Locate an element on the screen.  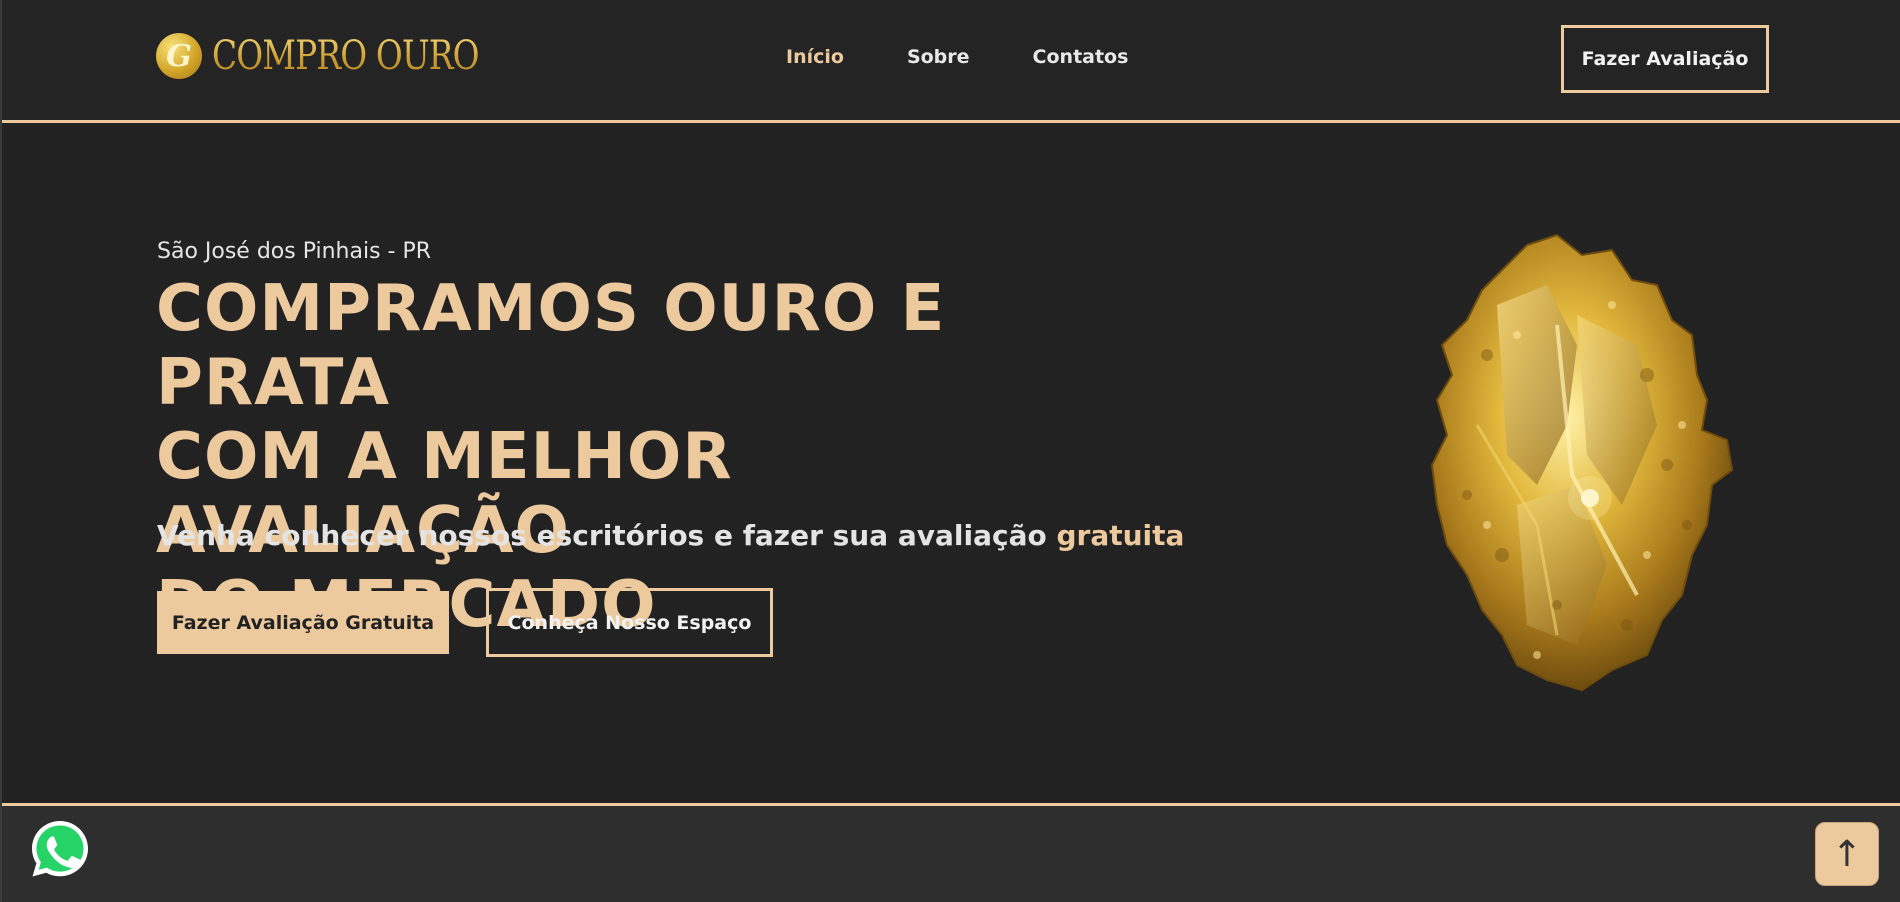
scroll-to-top-button: ↑ is located at coordinates (1847, 854).